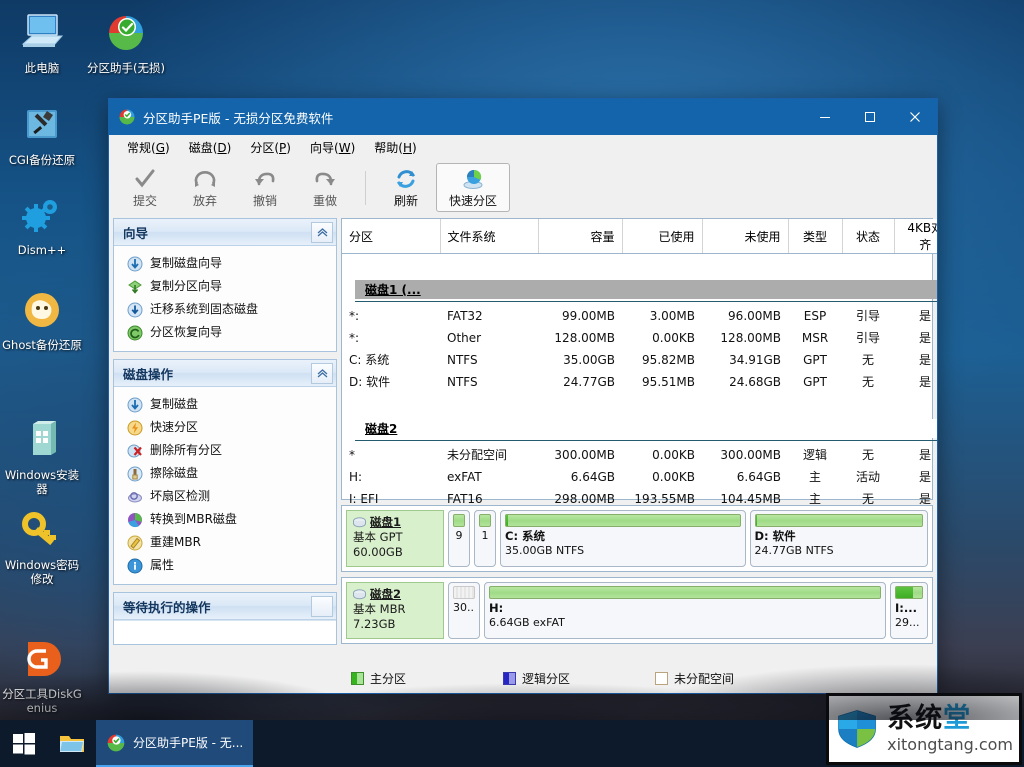 The height and width of the screenshot is (767, 1024). I want to click on desktop-icon-cgi-backup: CGI备份还原, so click(42, 133).